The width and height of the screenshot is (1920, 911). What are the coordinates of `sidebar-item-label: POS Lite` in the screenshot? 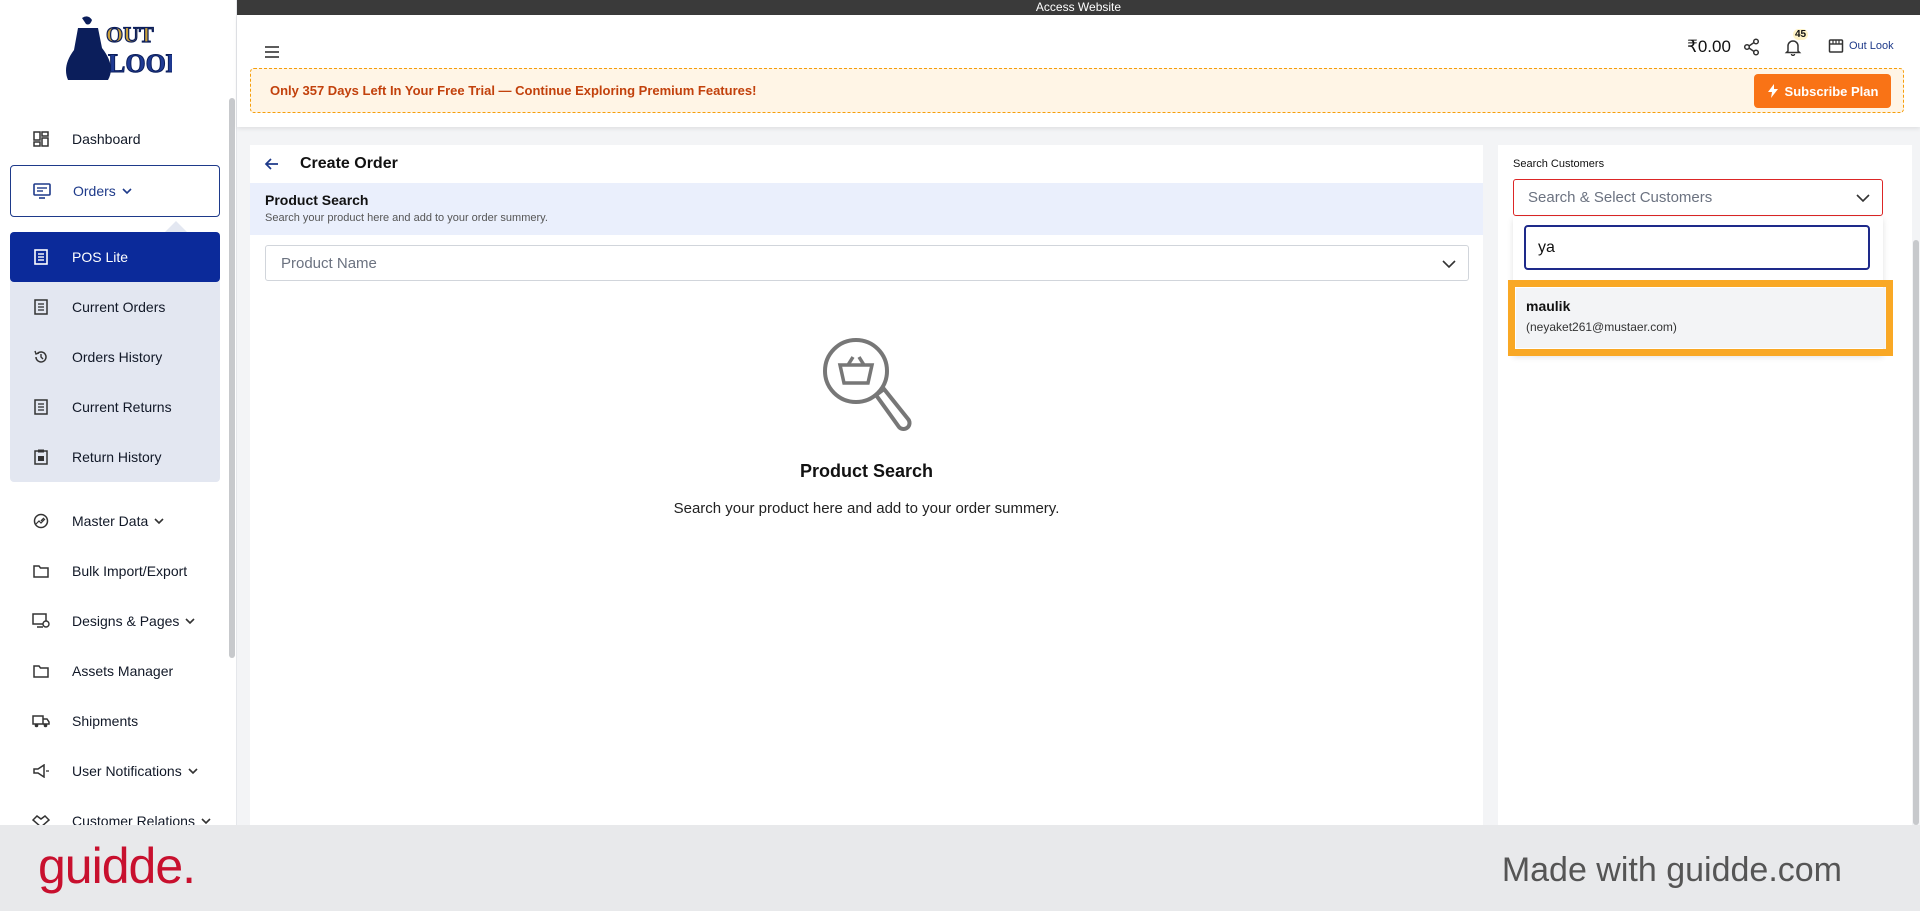 It's located at (100, 257).